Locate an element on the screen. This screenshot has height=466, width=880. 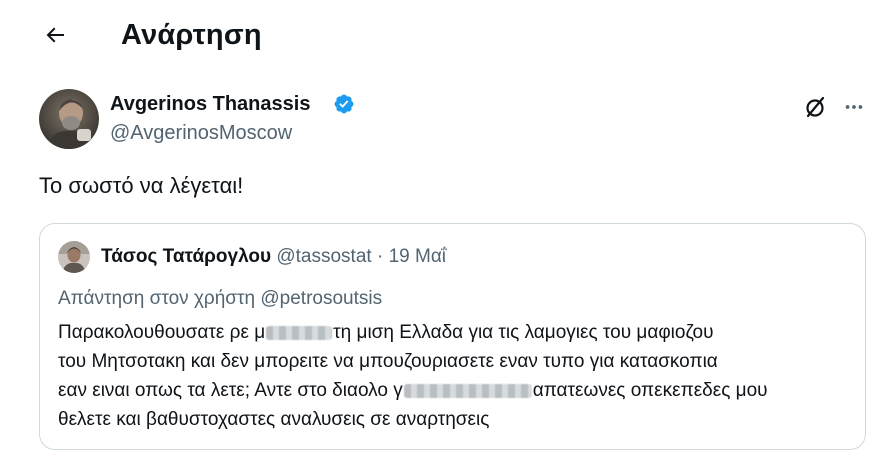
back-button is located at coordinates (55, 35).